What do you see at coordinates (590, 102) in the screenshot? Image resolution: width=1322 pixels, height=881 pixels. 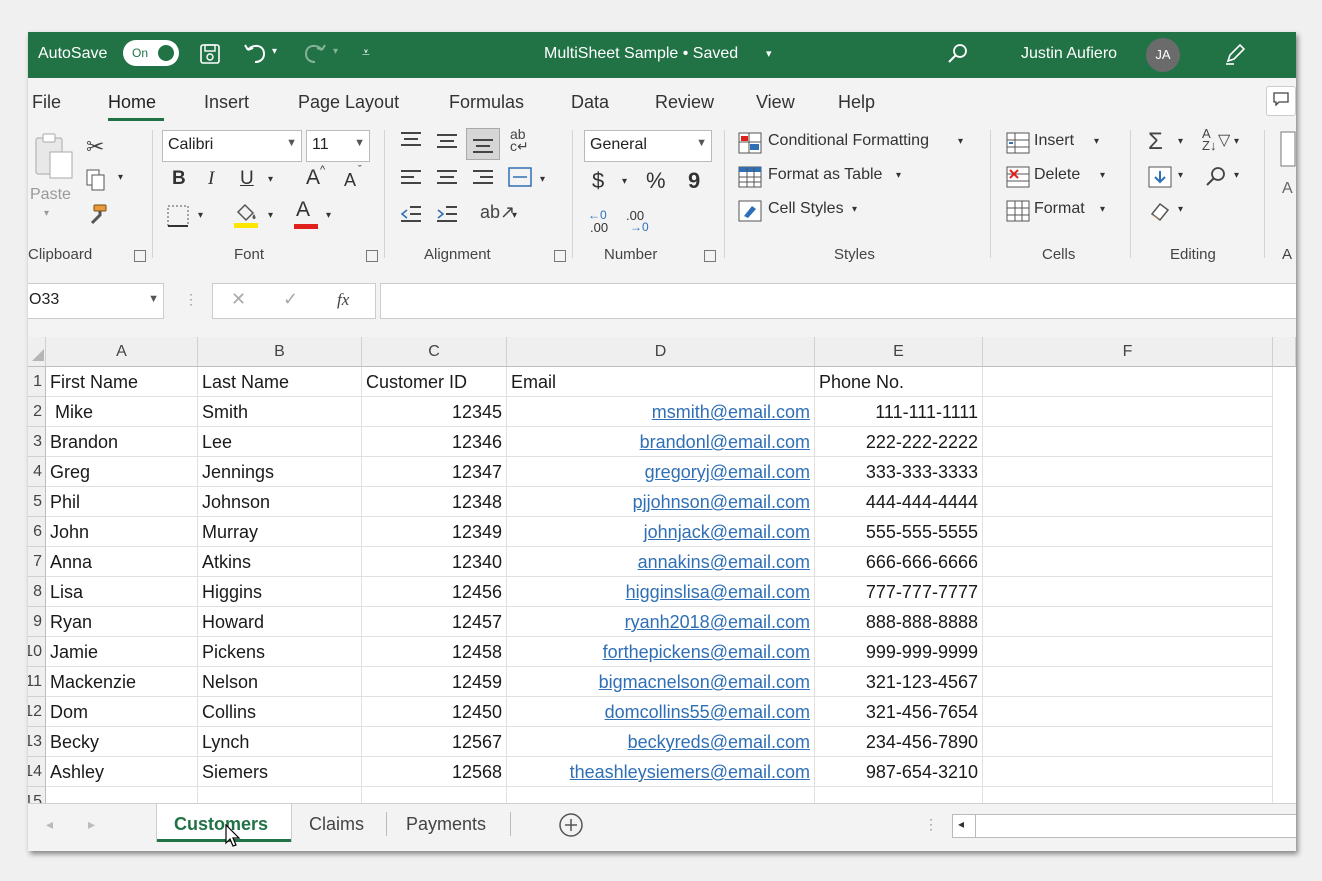 I see `tab-data: Data` at bounding box center [590, 102].